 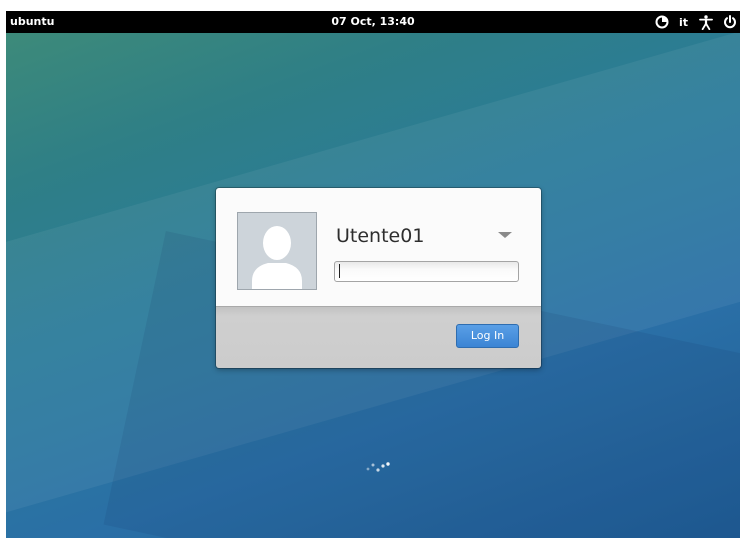 What do you see at coordinates (426, 271) in the screenshot?
I see `password-input` at bounding box center [426, 271].